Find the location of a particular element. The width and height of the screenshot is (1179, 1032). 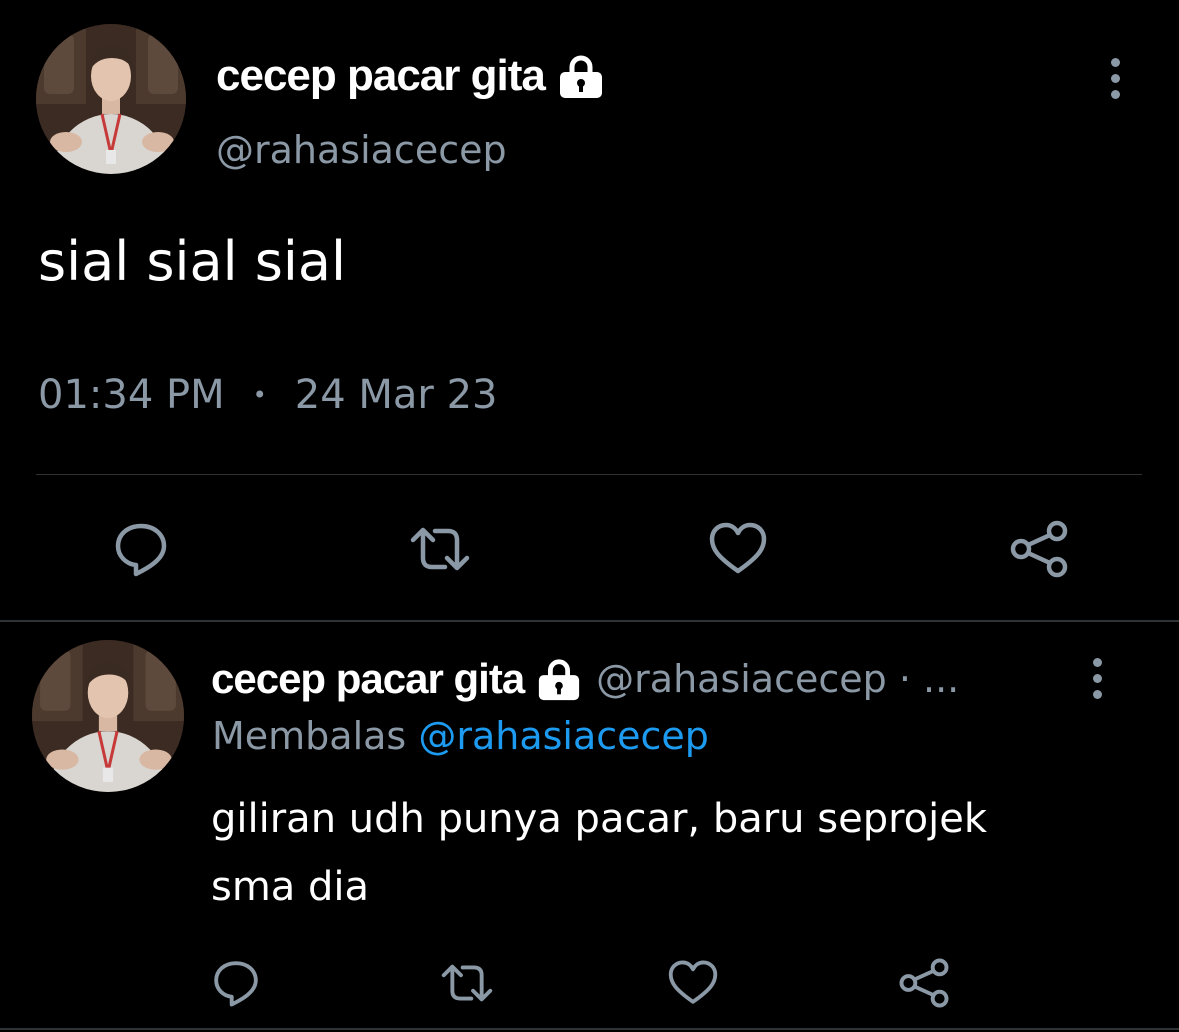

replying-prefix: Membalas is located at coordinates (309, 736).